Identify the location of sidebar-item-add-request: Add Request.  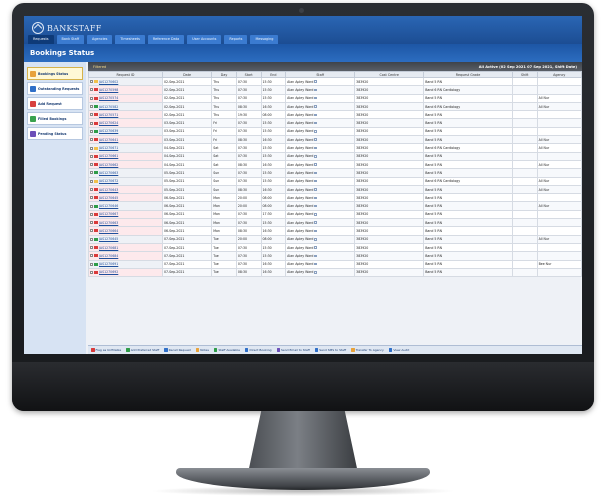
(55, 103).